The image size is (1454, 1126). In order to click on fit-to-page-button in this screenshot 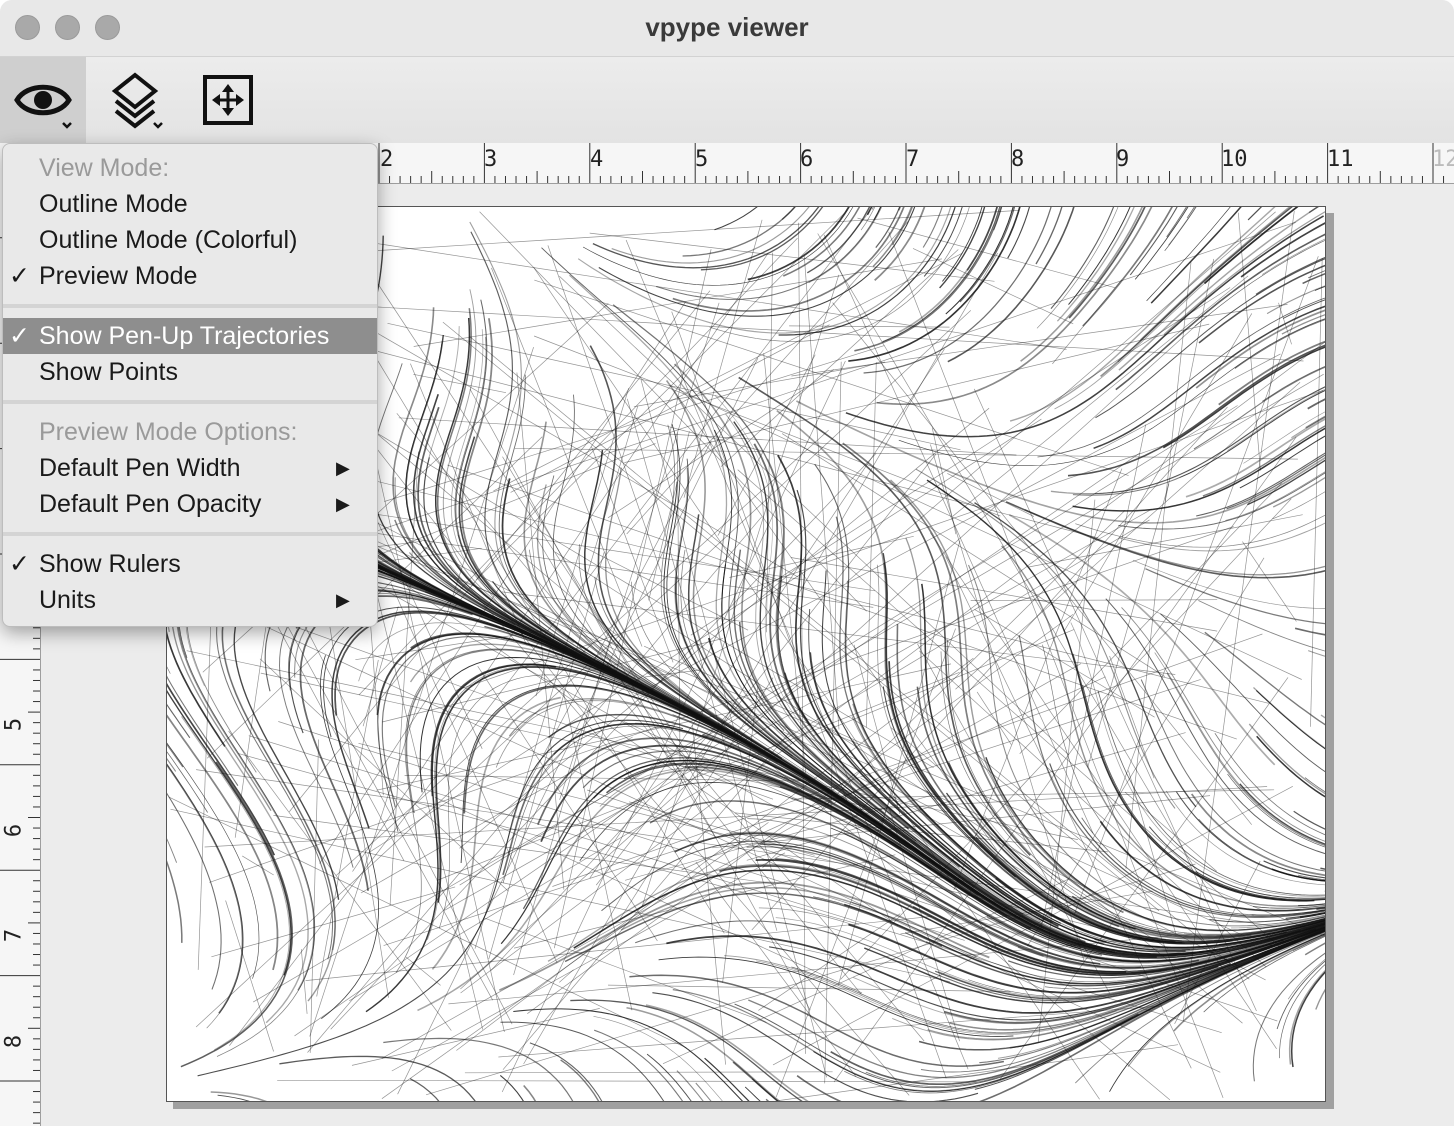, I will do `click(228, 100)`.